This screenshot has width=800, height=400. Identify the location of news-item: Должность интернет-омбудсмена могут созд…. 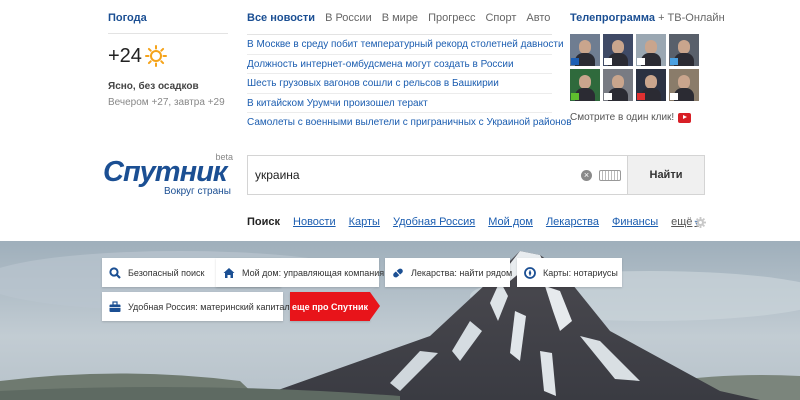
(399, 64).